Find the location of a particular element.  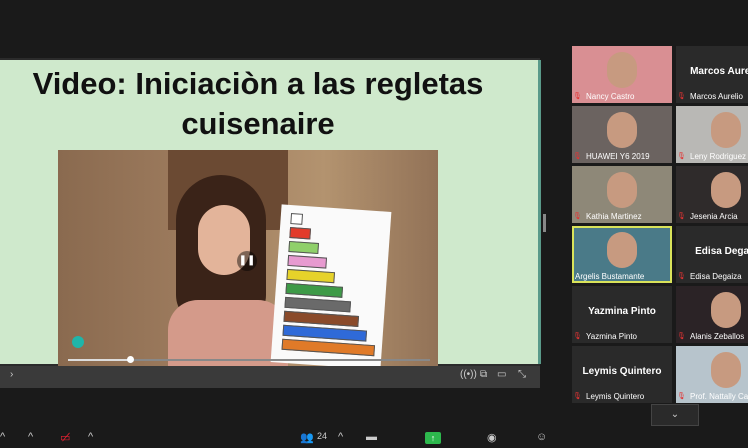

participant-tile: 🎙 Alanis Zeballos is located at coordinates (712, 314).